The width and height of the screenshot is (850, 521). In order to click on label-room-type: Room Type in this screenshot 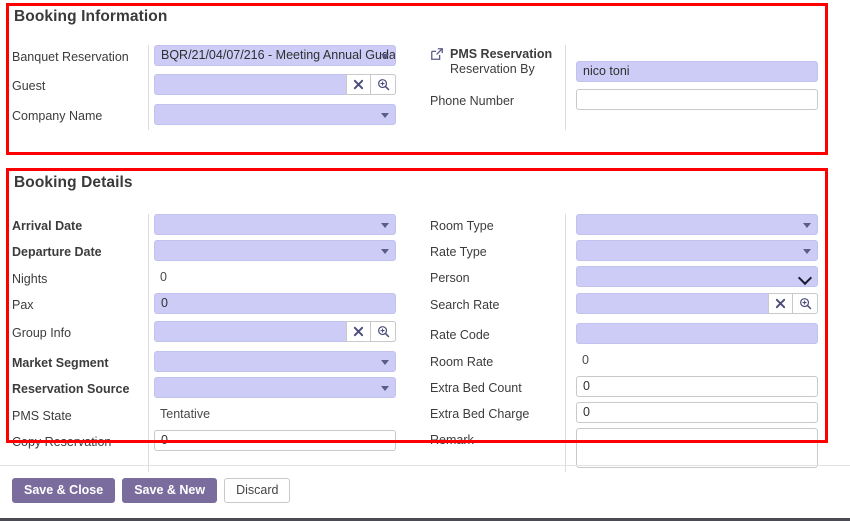, I will do `click(462, 226)`.